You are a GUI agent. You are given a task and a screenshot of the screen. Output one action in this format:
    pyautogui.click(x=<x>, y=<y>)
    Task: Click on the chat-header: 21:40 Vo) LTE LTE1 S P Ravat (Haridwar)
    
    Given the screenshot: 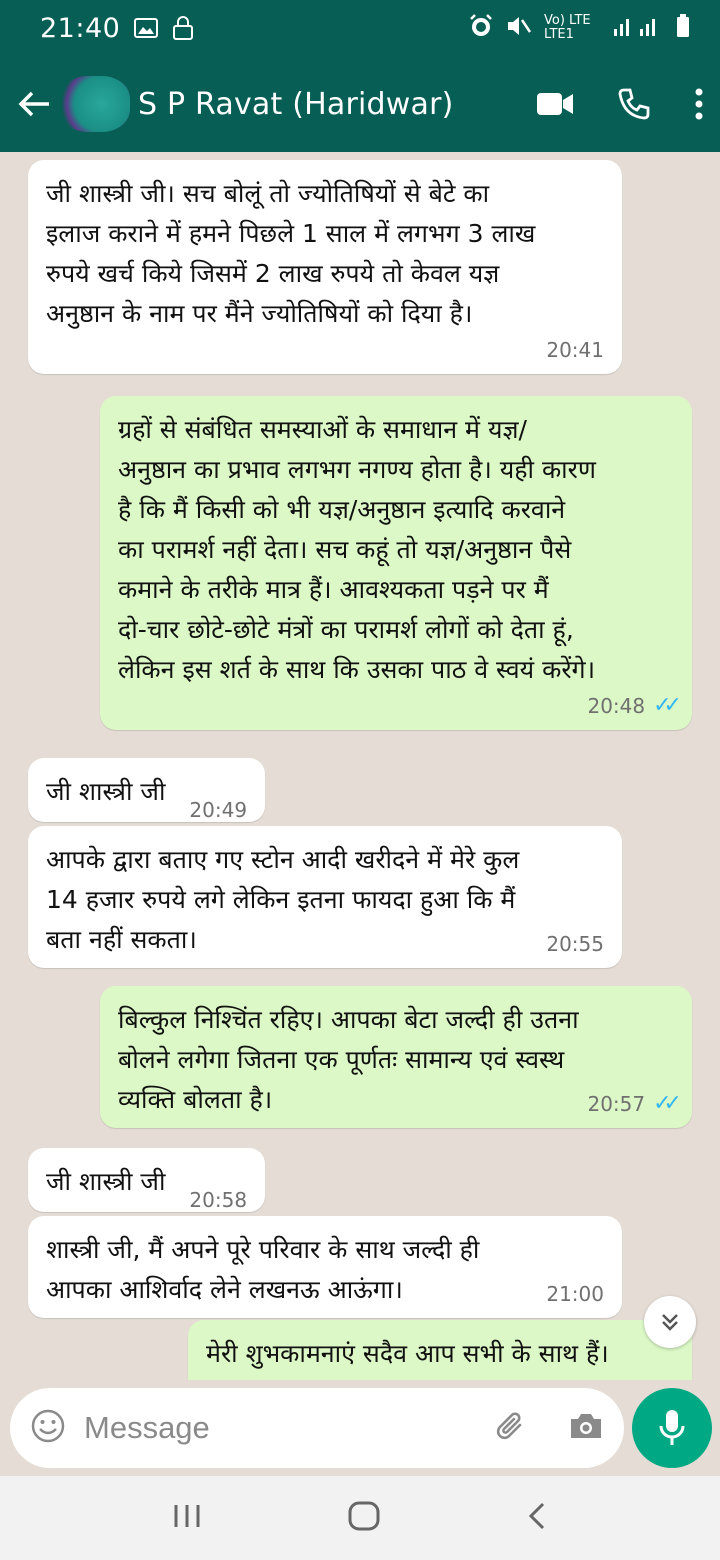 What is the action you would take?
    pyautogui.click(x=360, y=76)
    